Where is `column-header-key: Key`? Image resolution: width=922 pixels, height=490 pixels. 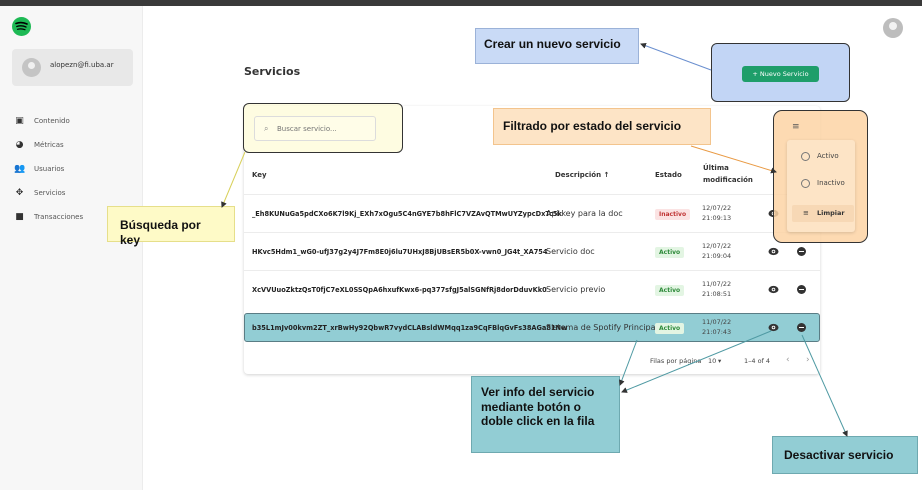
column-header-key: Key is located at coordinates (259, 175).